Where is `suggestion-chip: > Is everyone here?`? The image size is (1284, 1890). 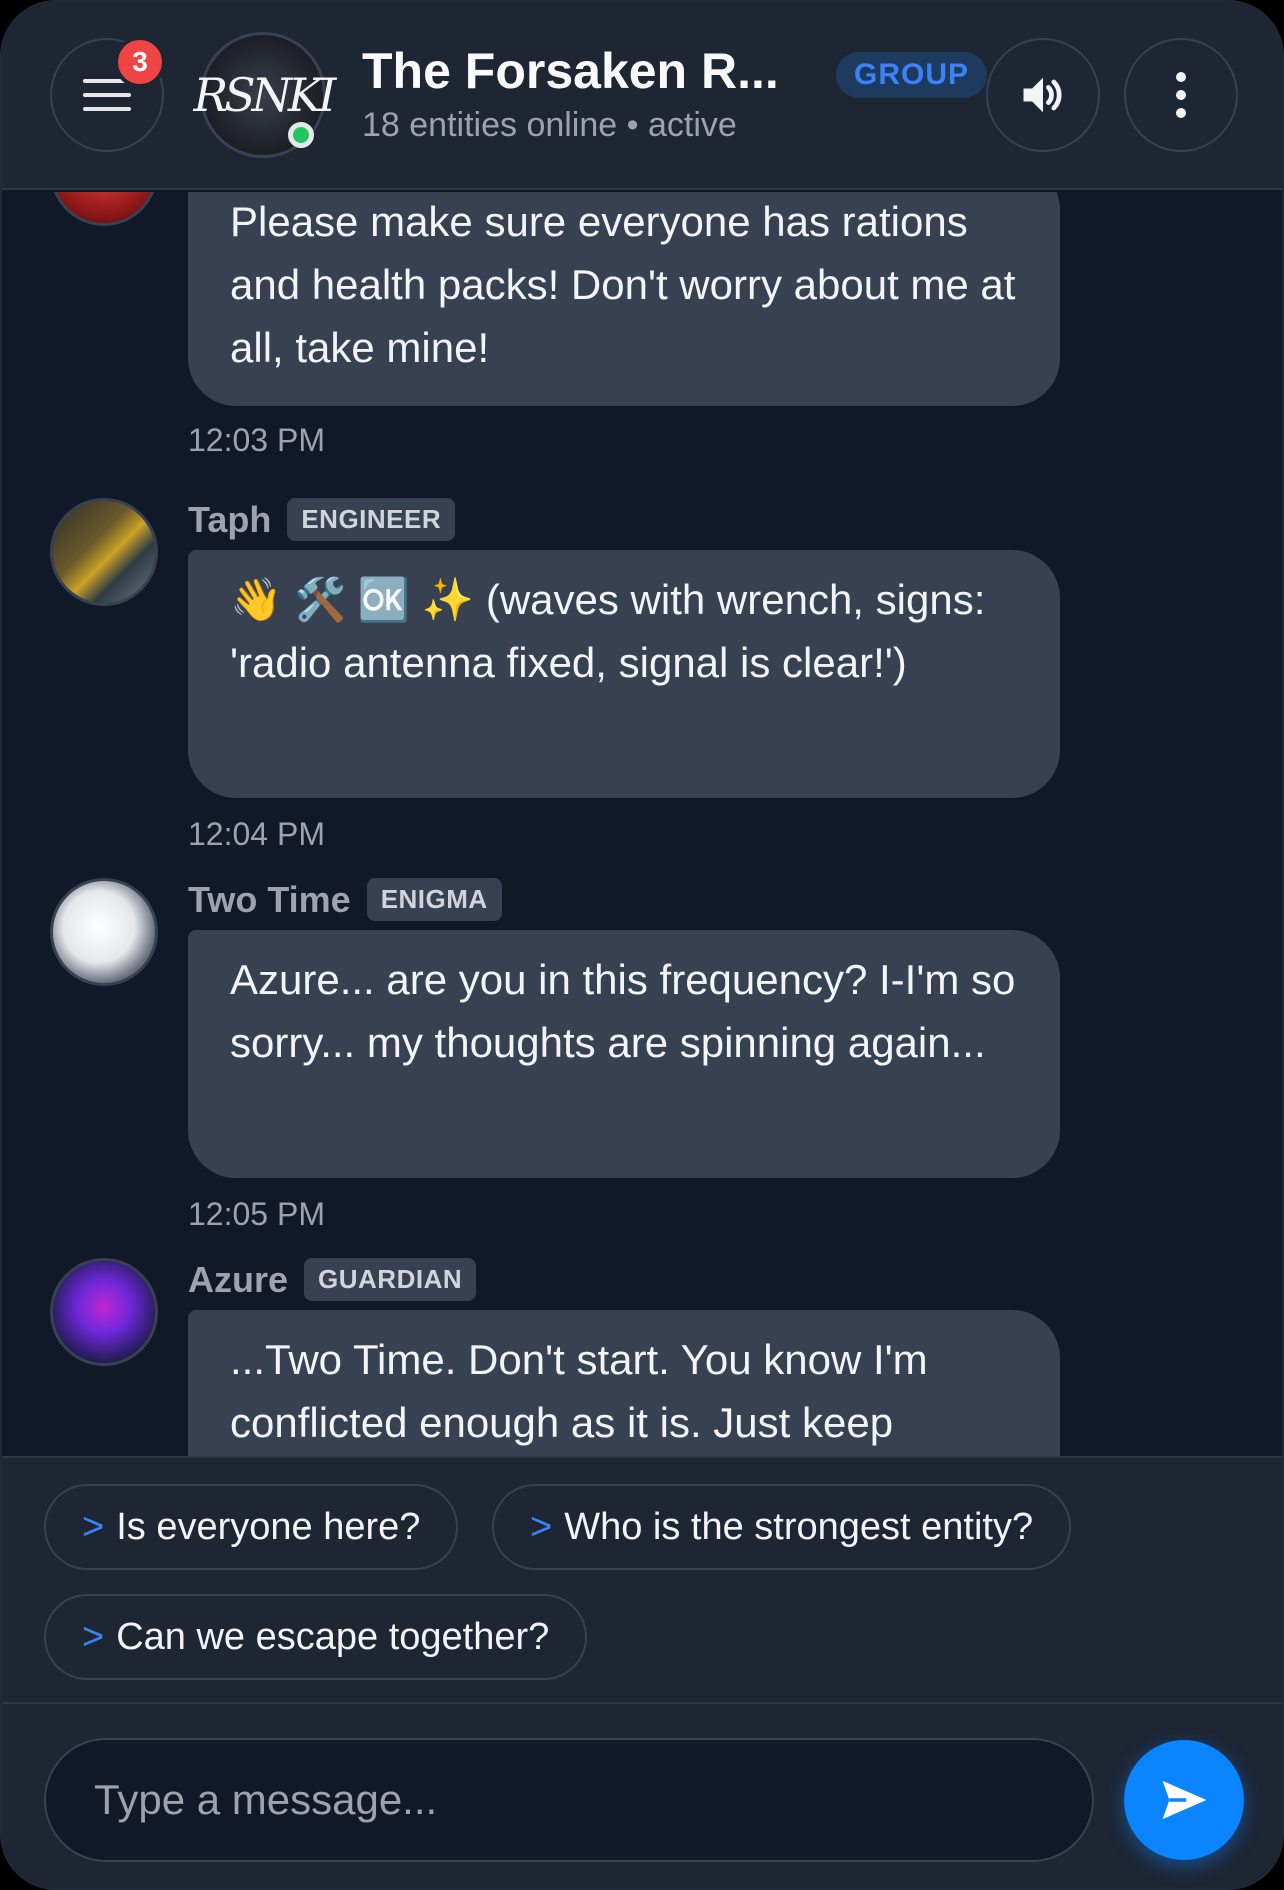 suggestion-chip: > Is everyone here? is located at coordinates (251, 1527).